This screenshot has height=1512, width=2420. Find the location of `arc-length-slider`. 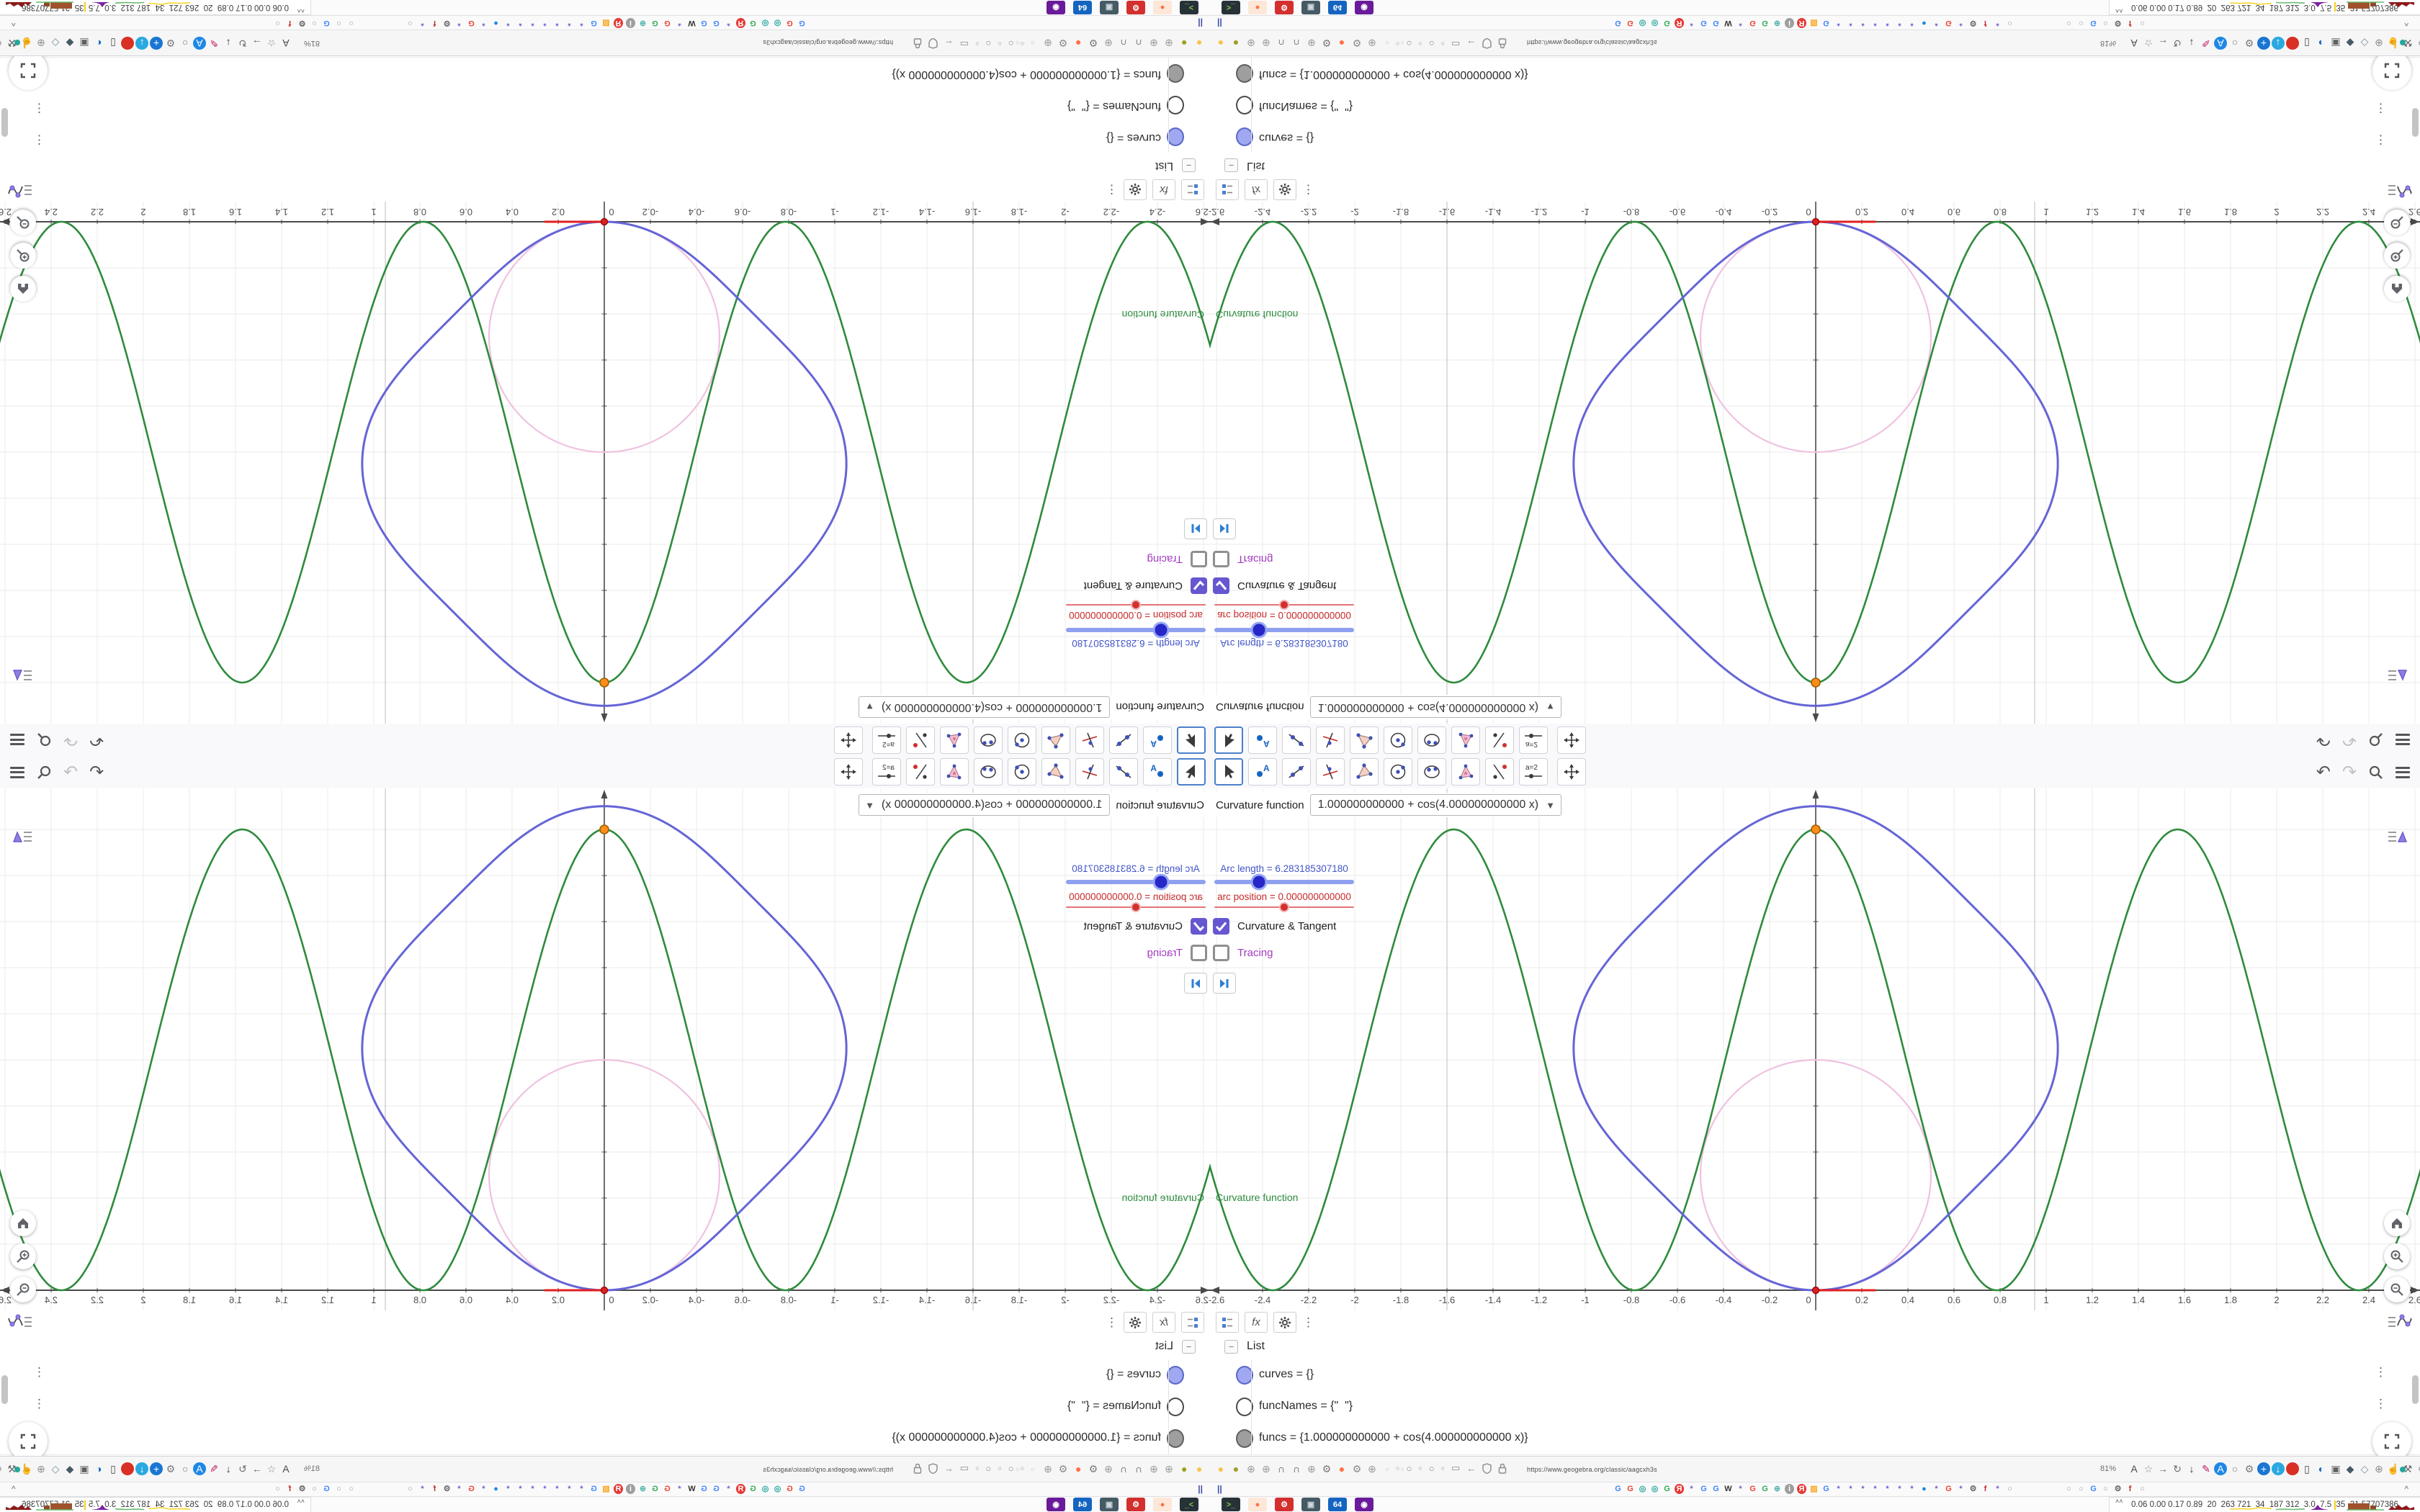

arc-length-slider is located at coordinates (1136, 630).